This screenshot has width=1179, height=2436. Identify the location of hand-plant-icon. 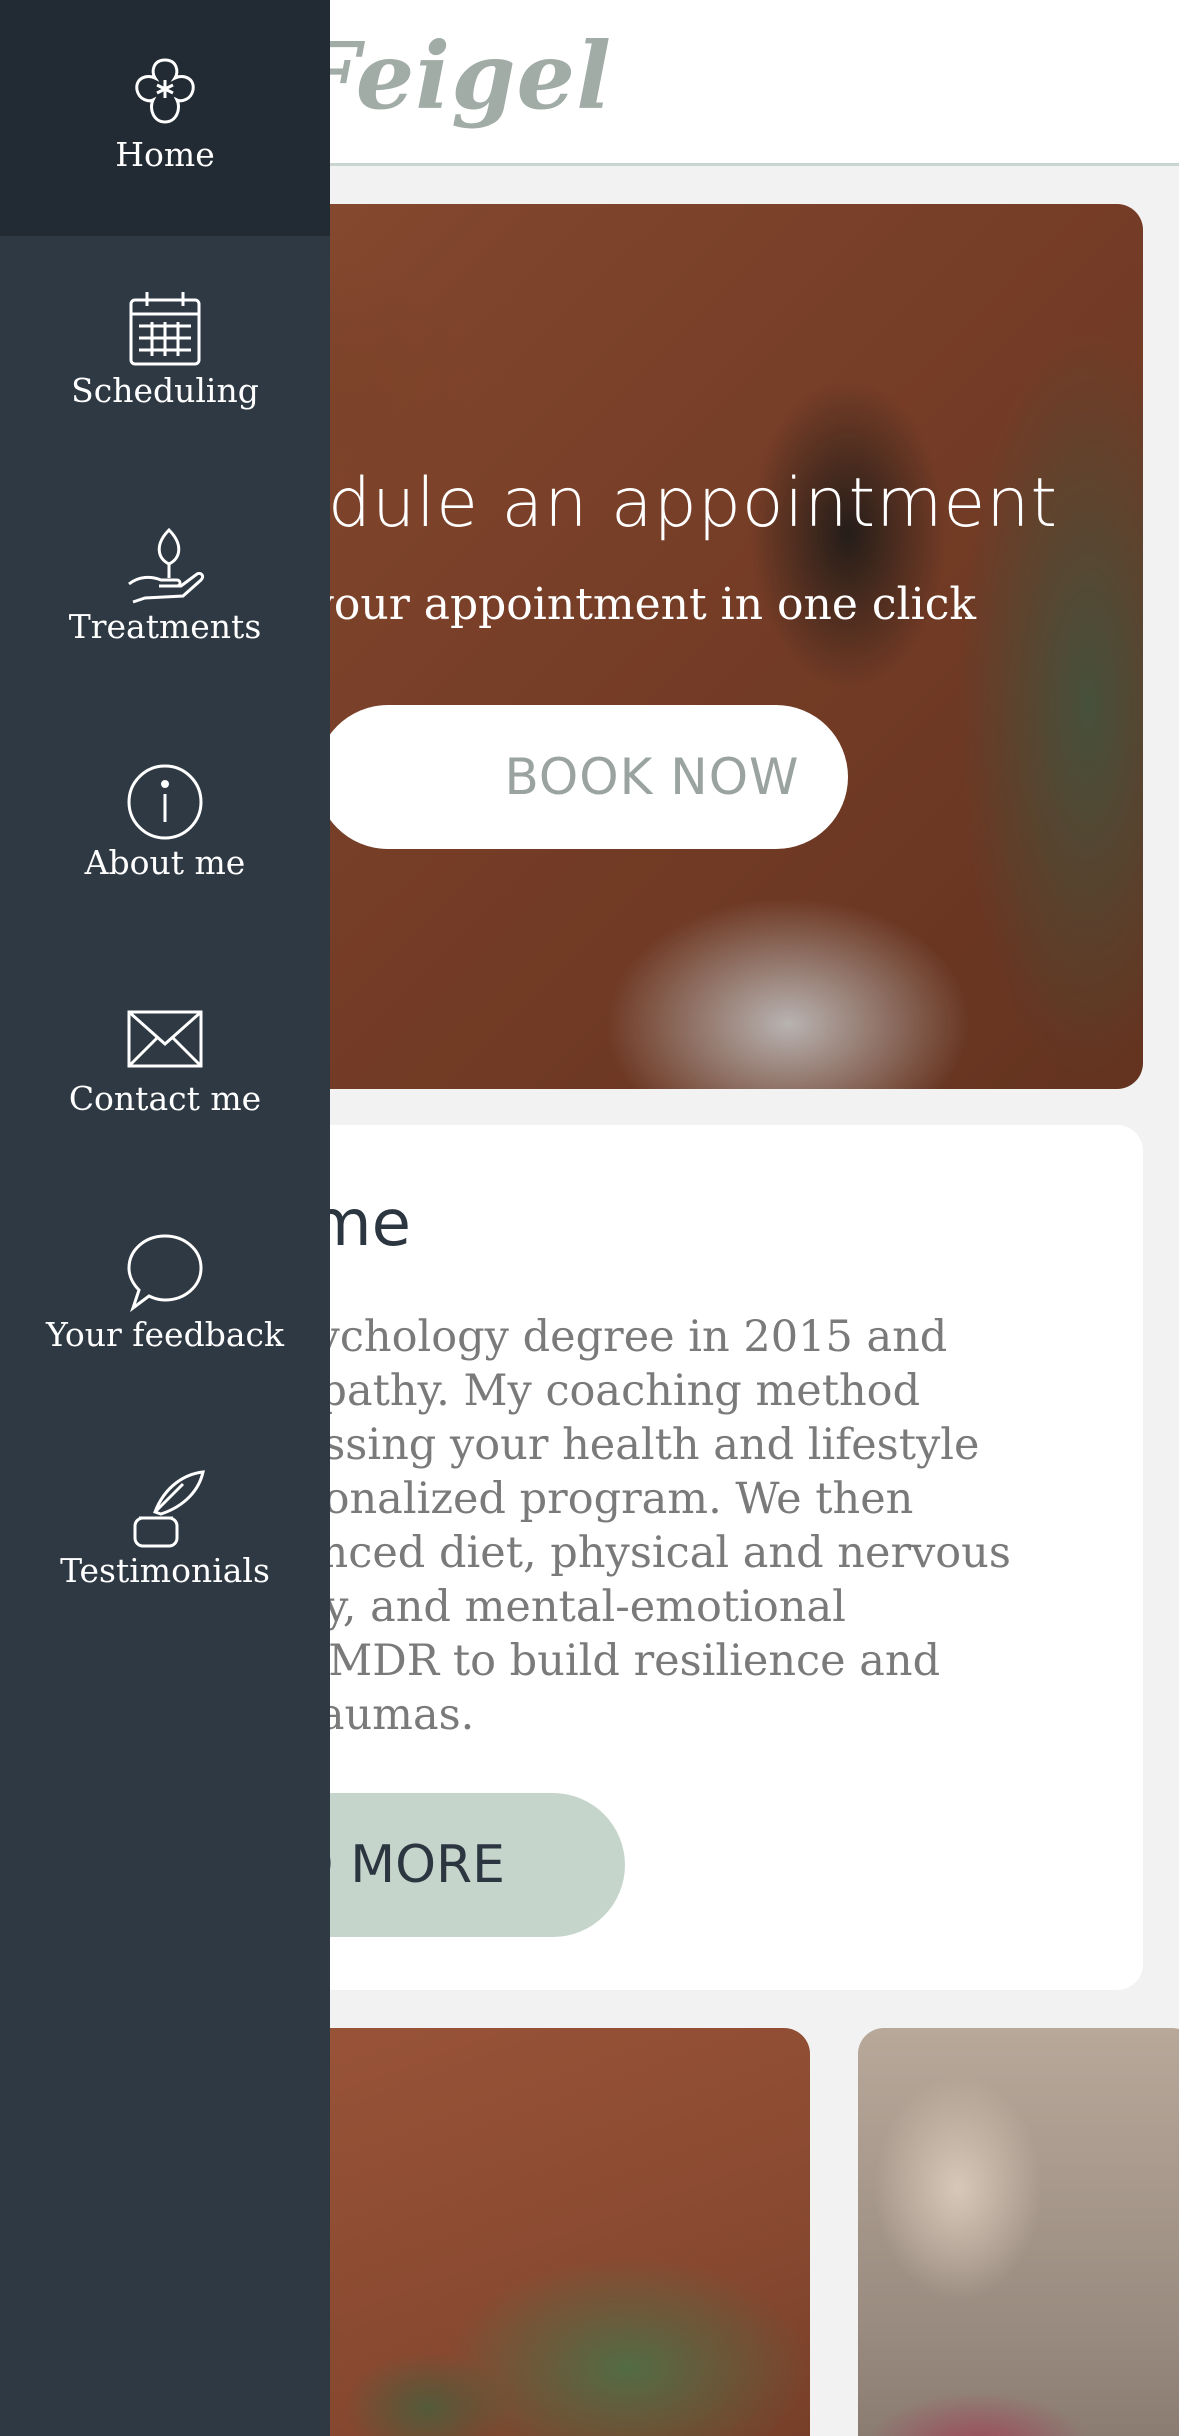
(165, 564).